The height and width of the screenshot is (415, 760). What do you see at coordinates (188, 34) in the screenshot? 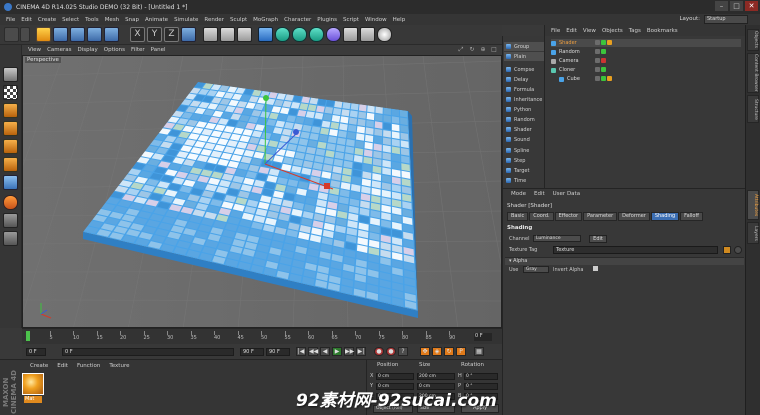
I see `coordinate-system-icon` at bounding box center [188, 34].